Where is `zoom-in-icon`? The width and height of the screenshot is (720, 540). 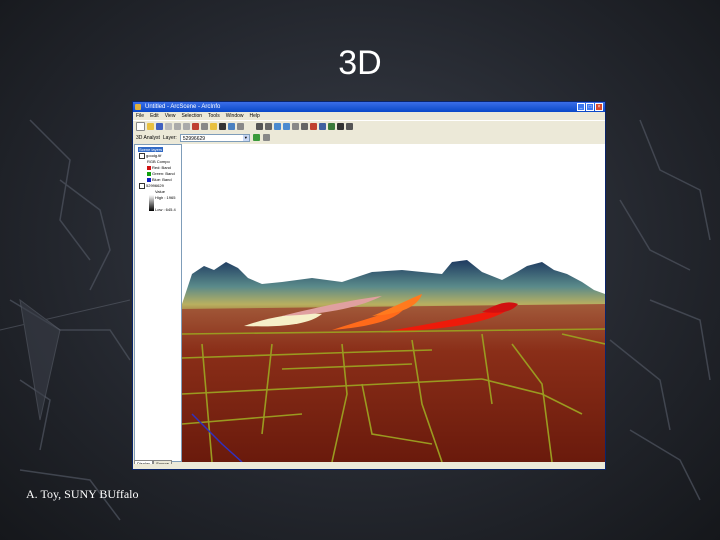 zoom-in-icon is located at coordinates (277, 126).